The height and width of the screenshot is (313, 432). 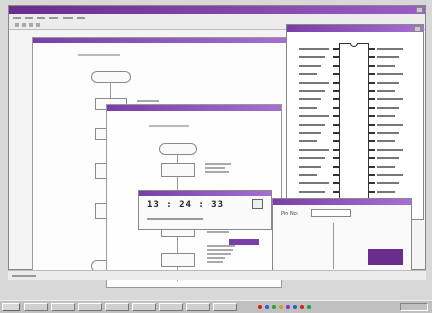 I want to click on flowchart-back-start-terminal, so click(x=111, y=77).